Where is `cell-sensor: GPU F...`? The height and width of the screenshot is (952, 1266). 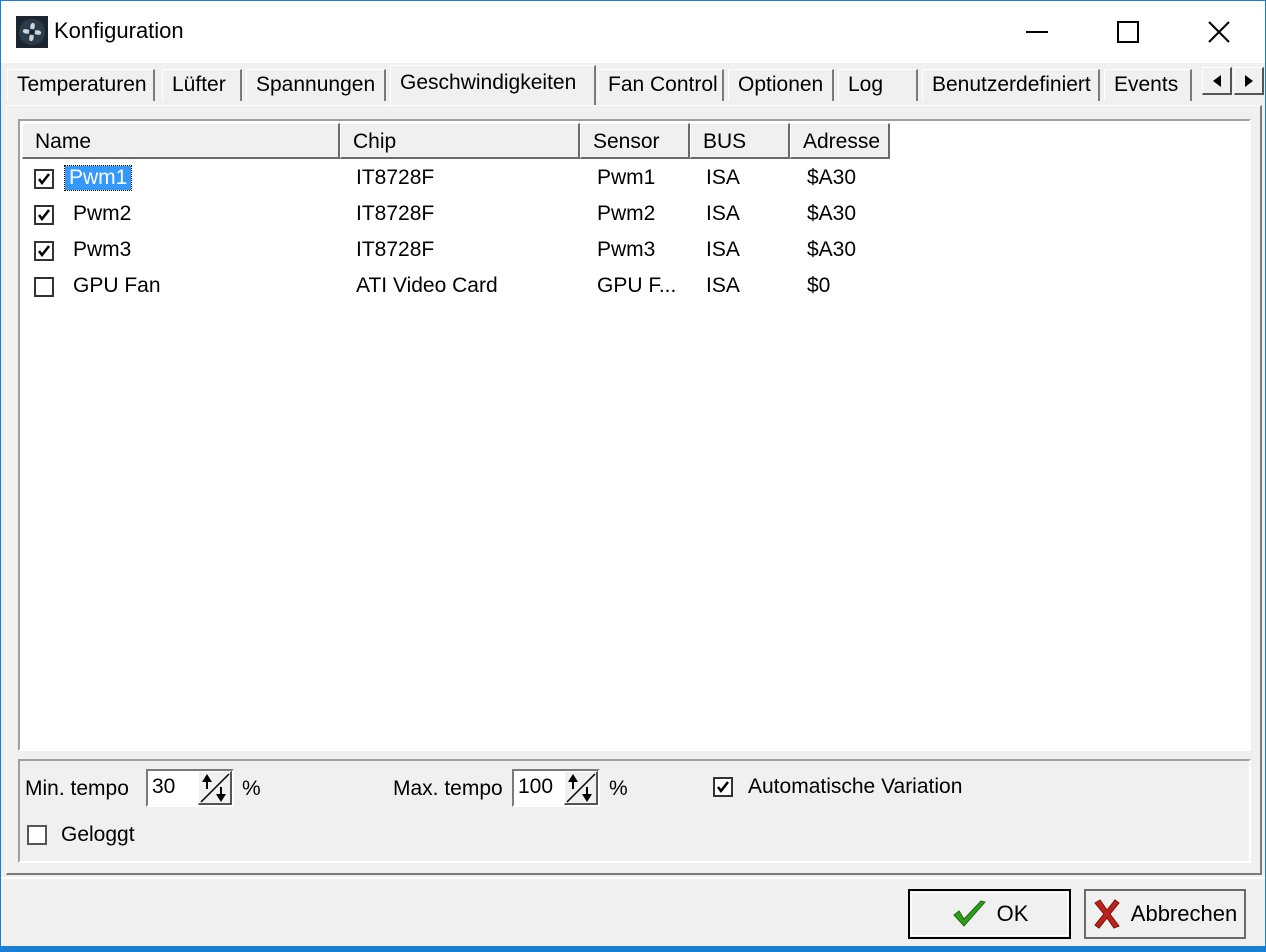 cell-sensor: GPU F... is located at coordinates (637, 285).